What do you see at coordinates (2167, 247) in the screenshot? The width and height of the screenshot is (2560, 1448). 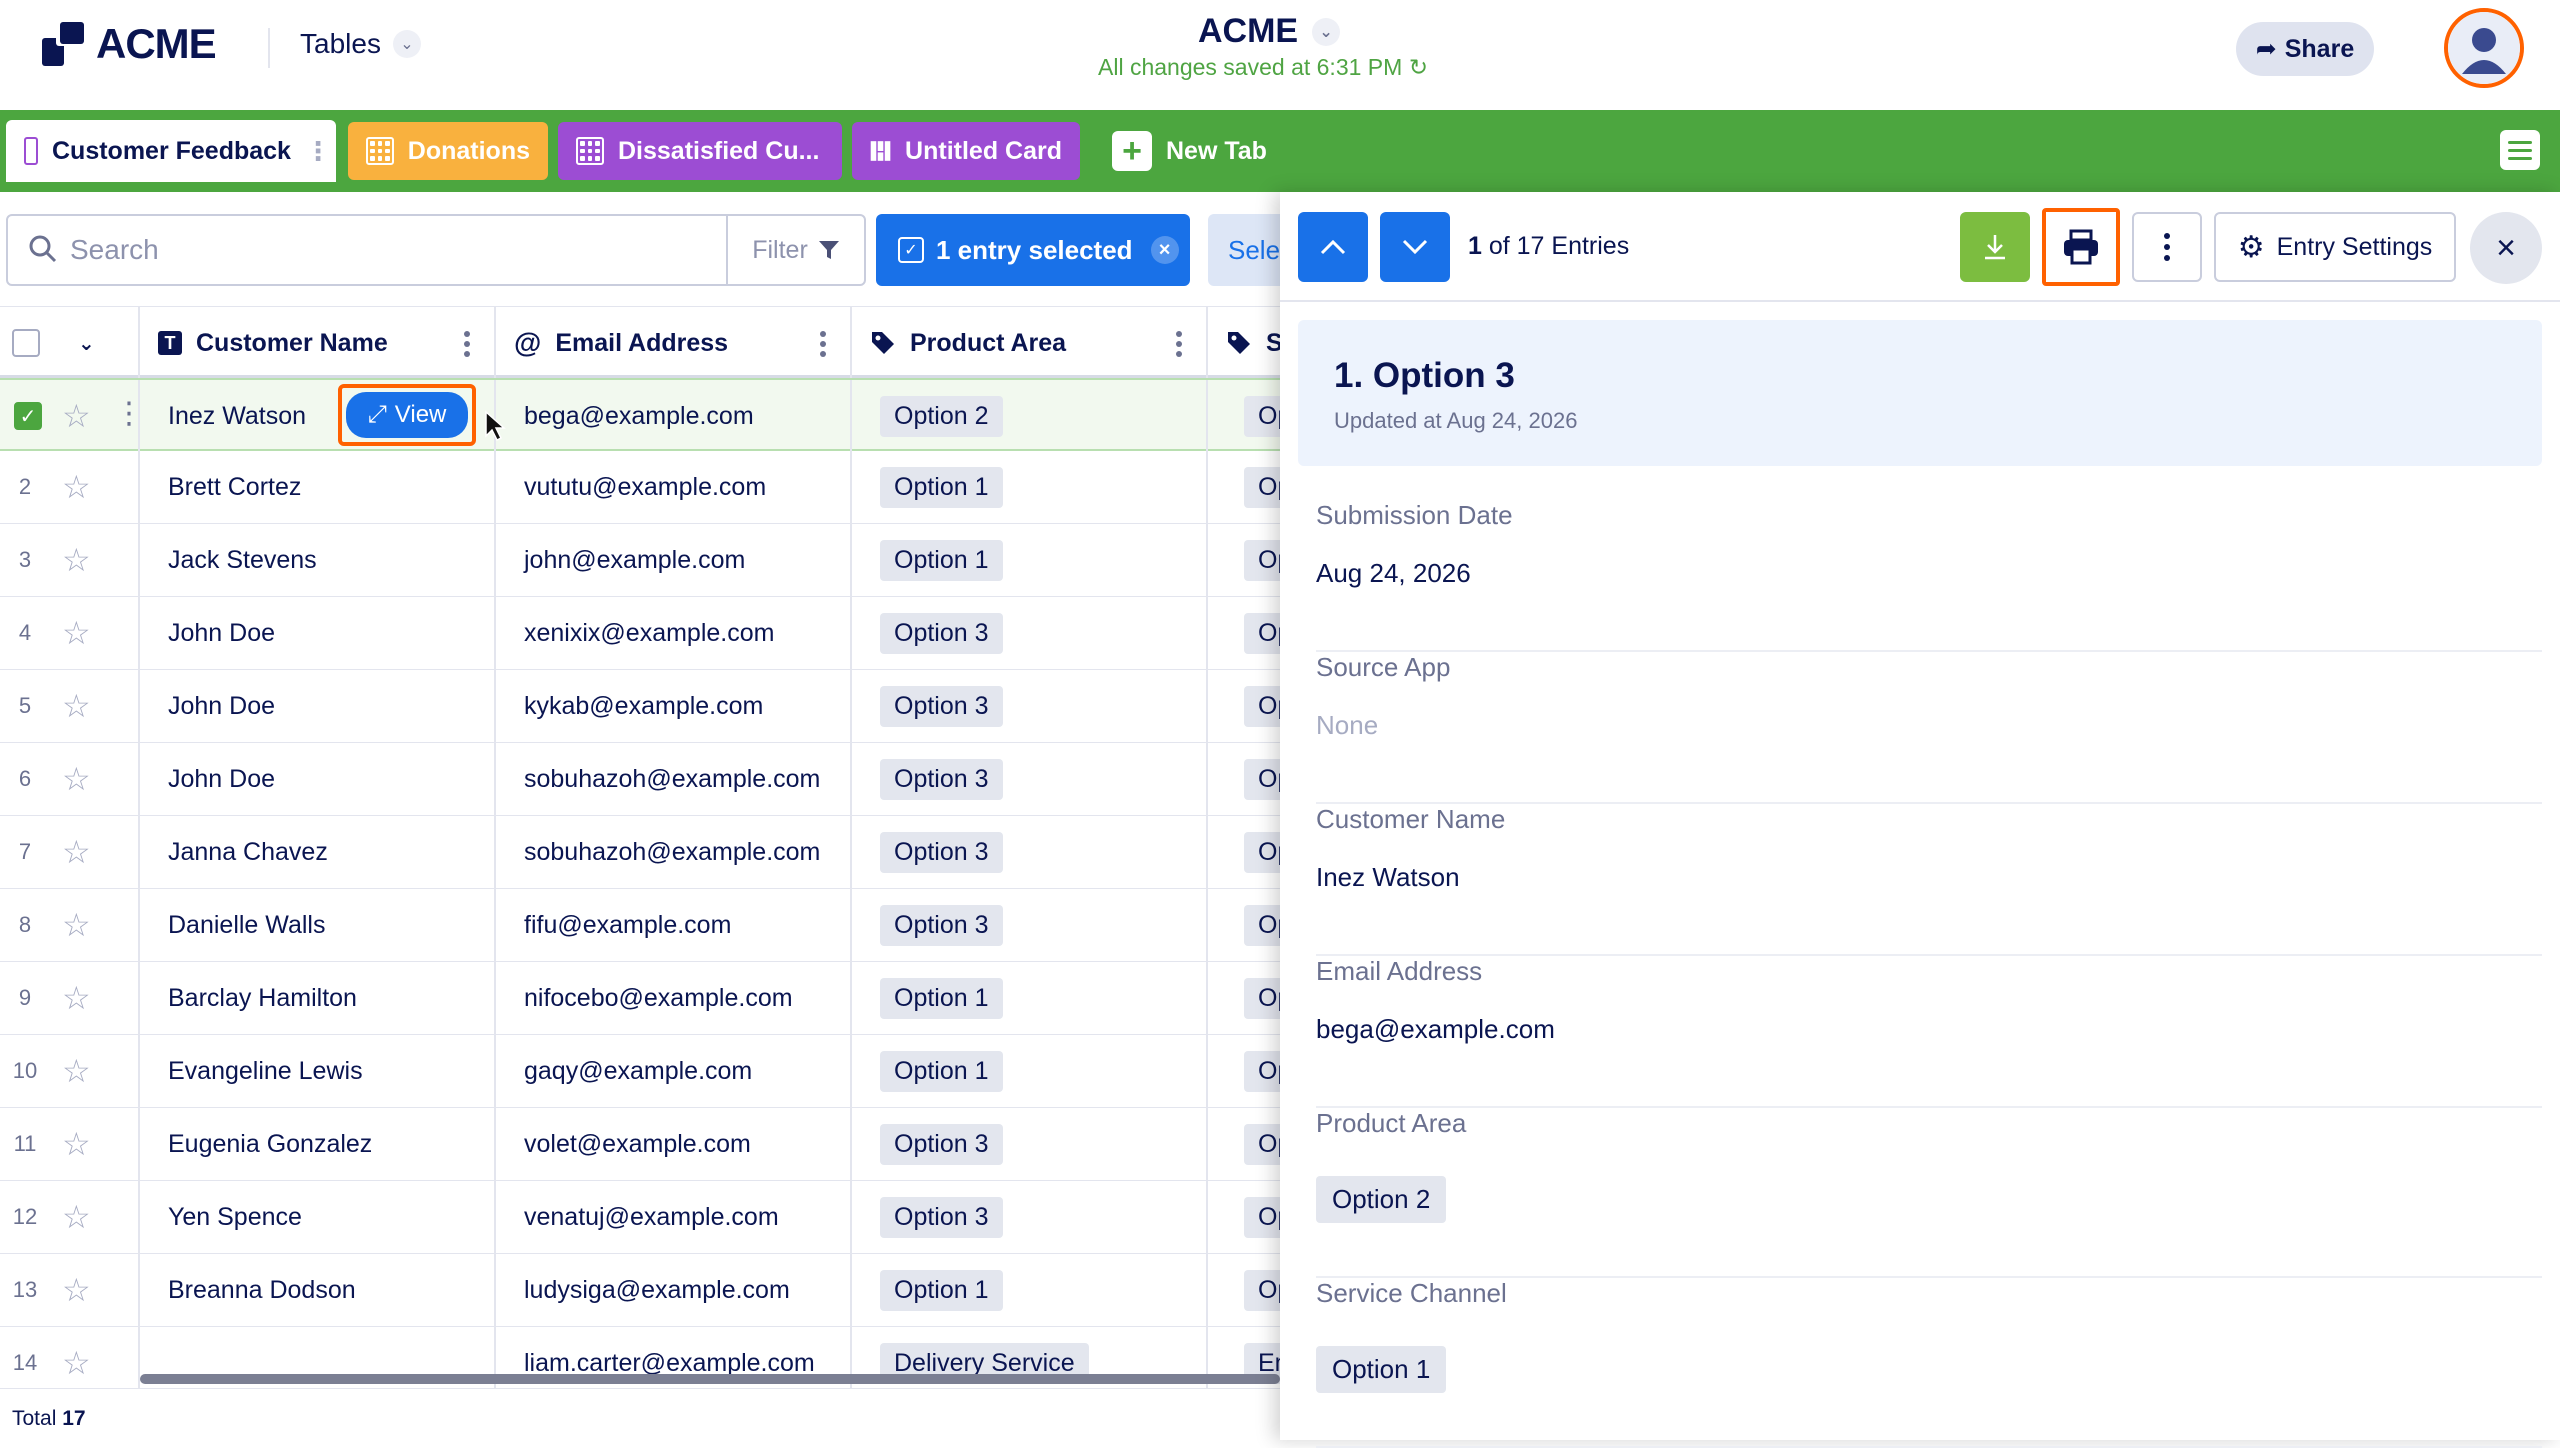 I see `more-options-button` at bounding box center [2167, 247].